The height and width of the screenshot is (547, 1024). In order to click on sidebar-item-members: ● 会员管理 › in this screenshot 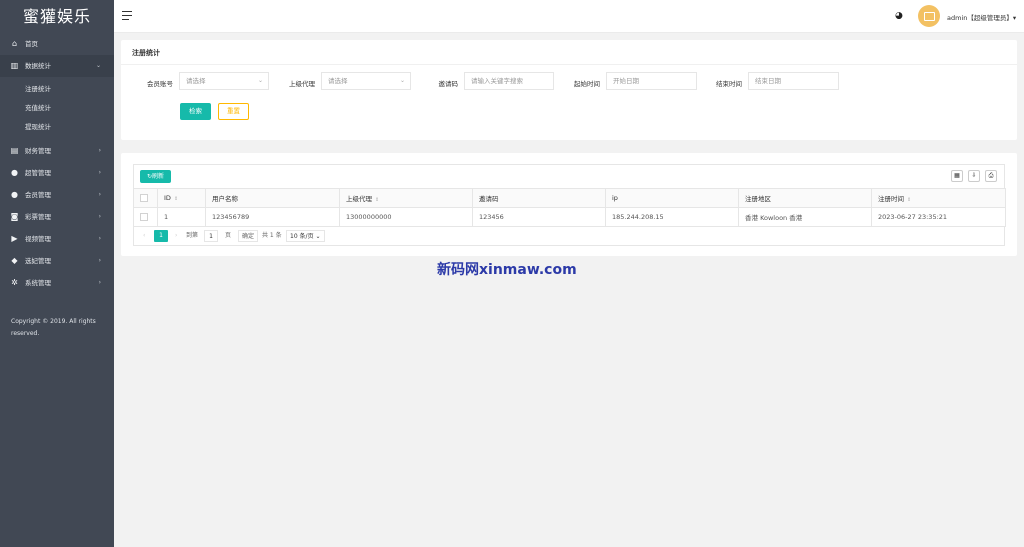, I will do `click(57, 195)`.